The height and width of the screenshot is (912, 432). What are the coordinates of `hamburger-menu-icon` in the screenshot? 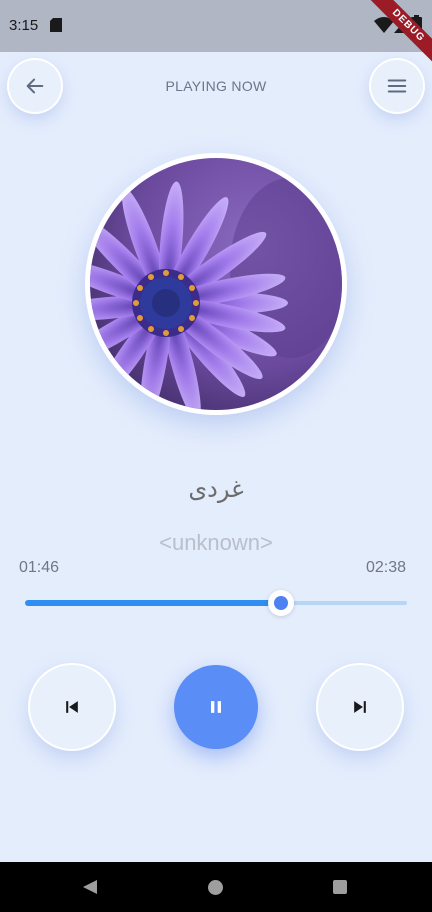 It's located at (397, 86).